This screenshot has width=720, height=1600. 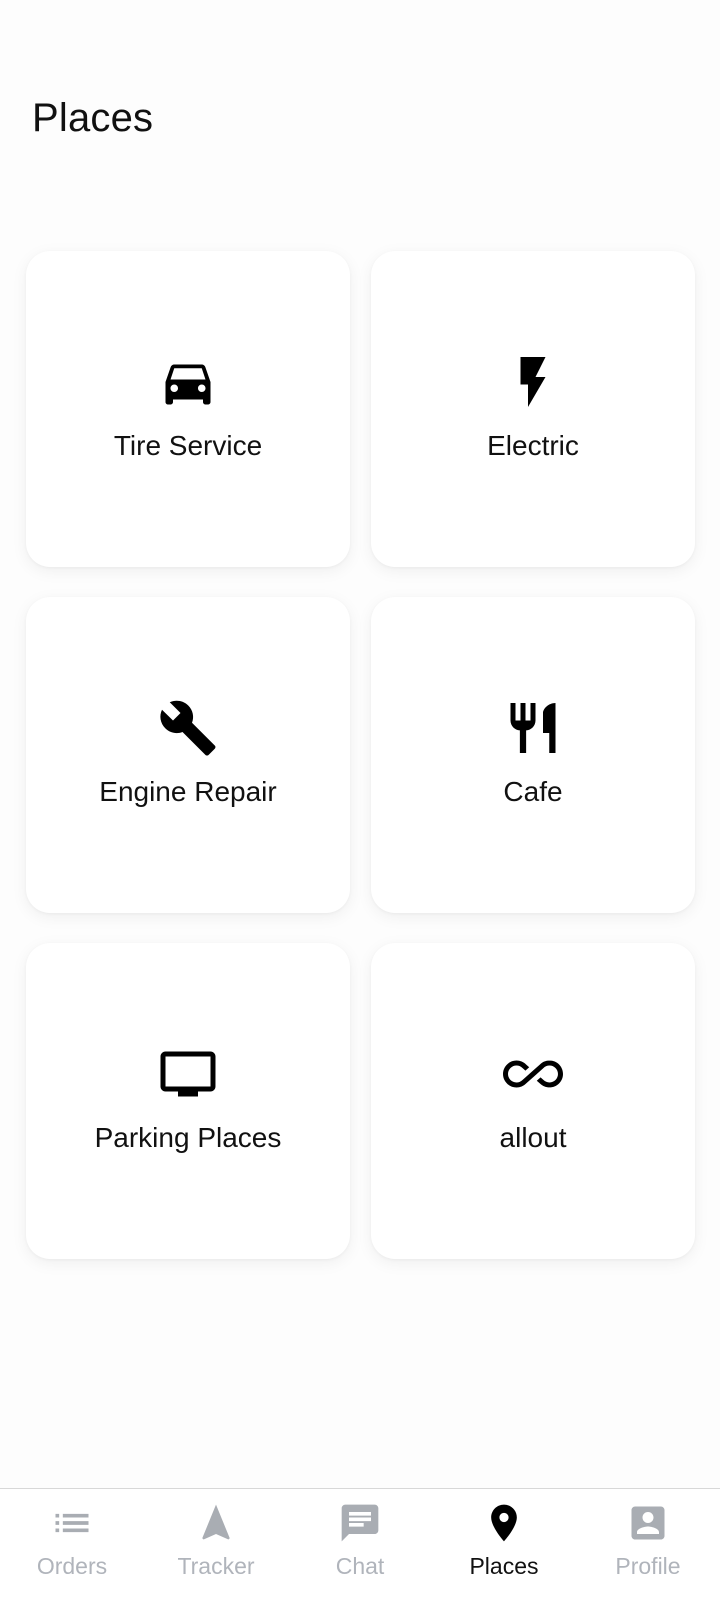 I want to click on nav-item-profile: Profile, so click(x=648, y=1534).